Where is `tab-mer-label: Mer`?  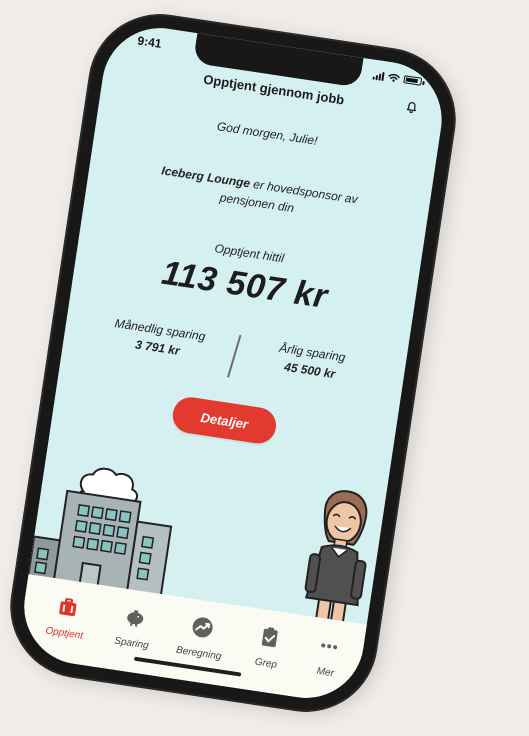
tab-mer-label: Mer is located at coordinates (325, 672).